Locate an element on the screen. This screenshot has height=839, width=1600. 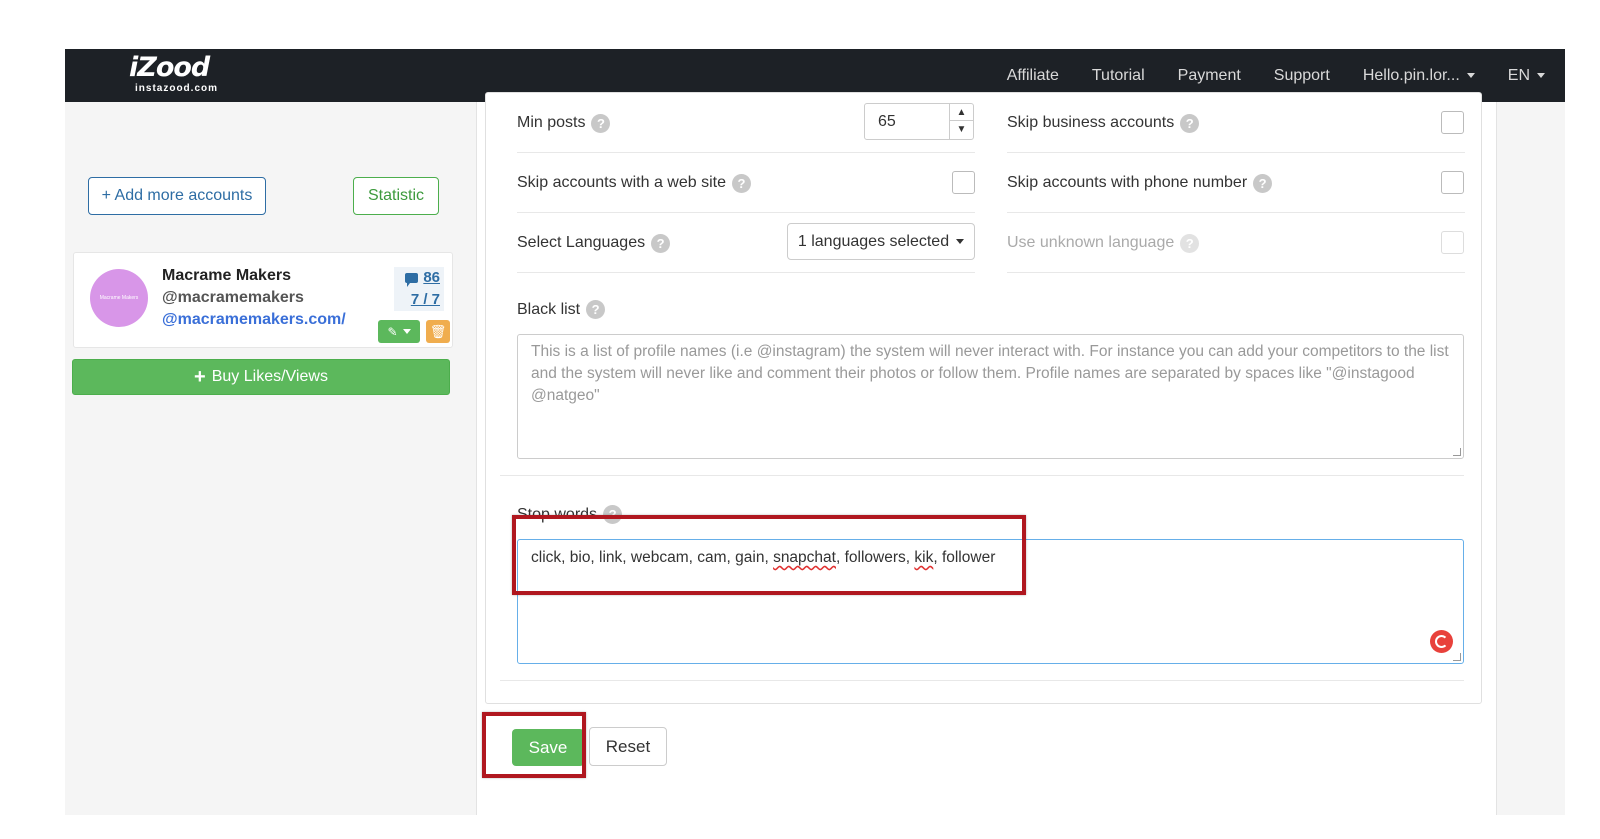
nav-support: Support is located at coordinates (1302, 76).